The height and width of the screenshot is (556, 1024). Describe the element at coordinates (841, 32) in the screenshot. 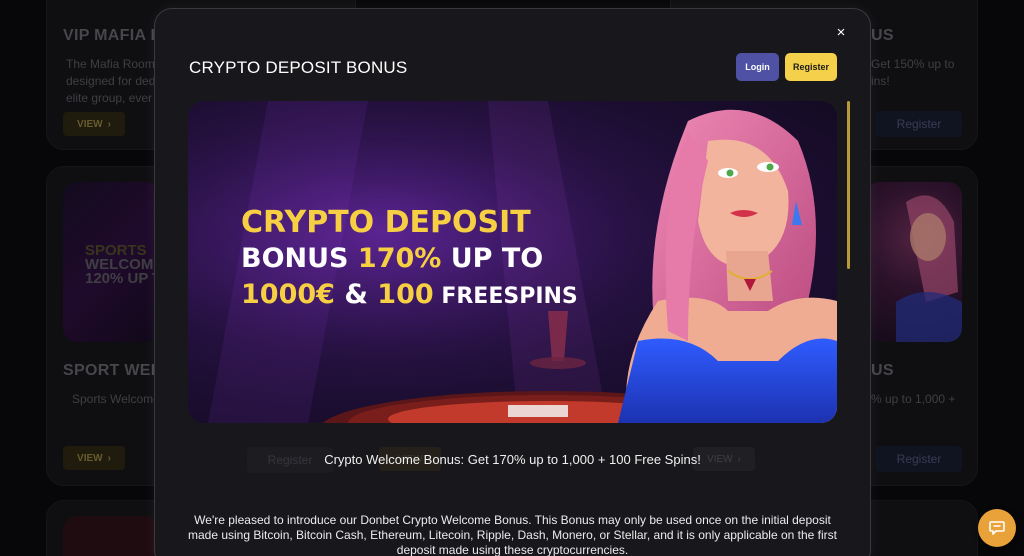

I see `close-icon: ×` at that location.